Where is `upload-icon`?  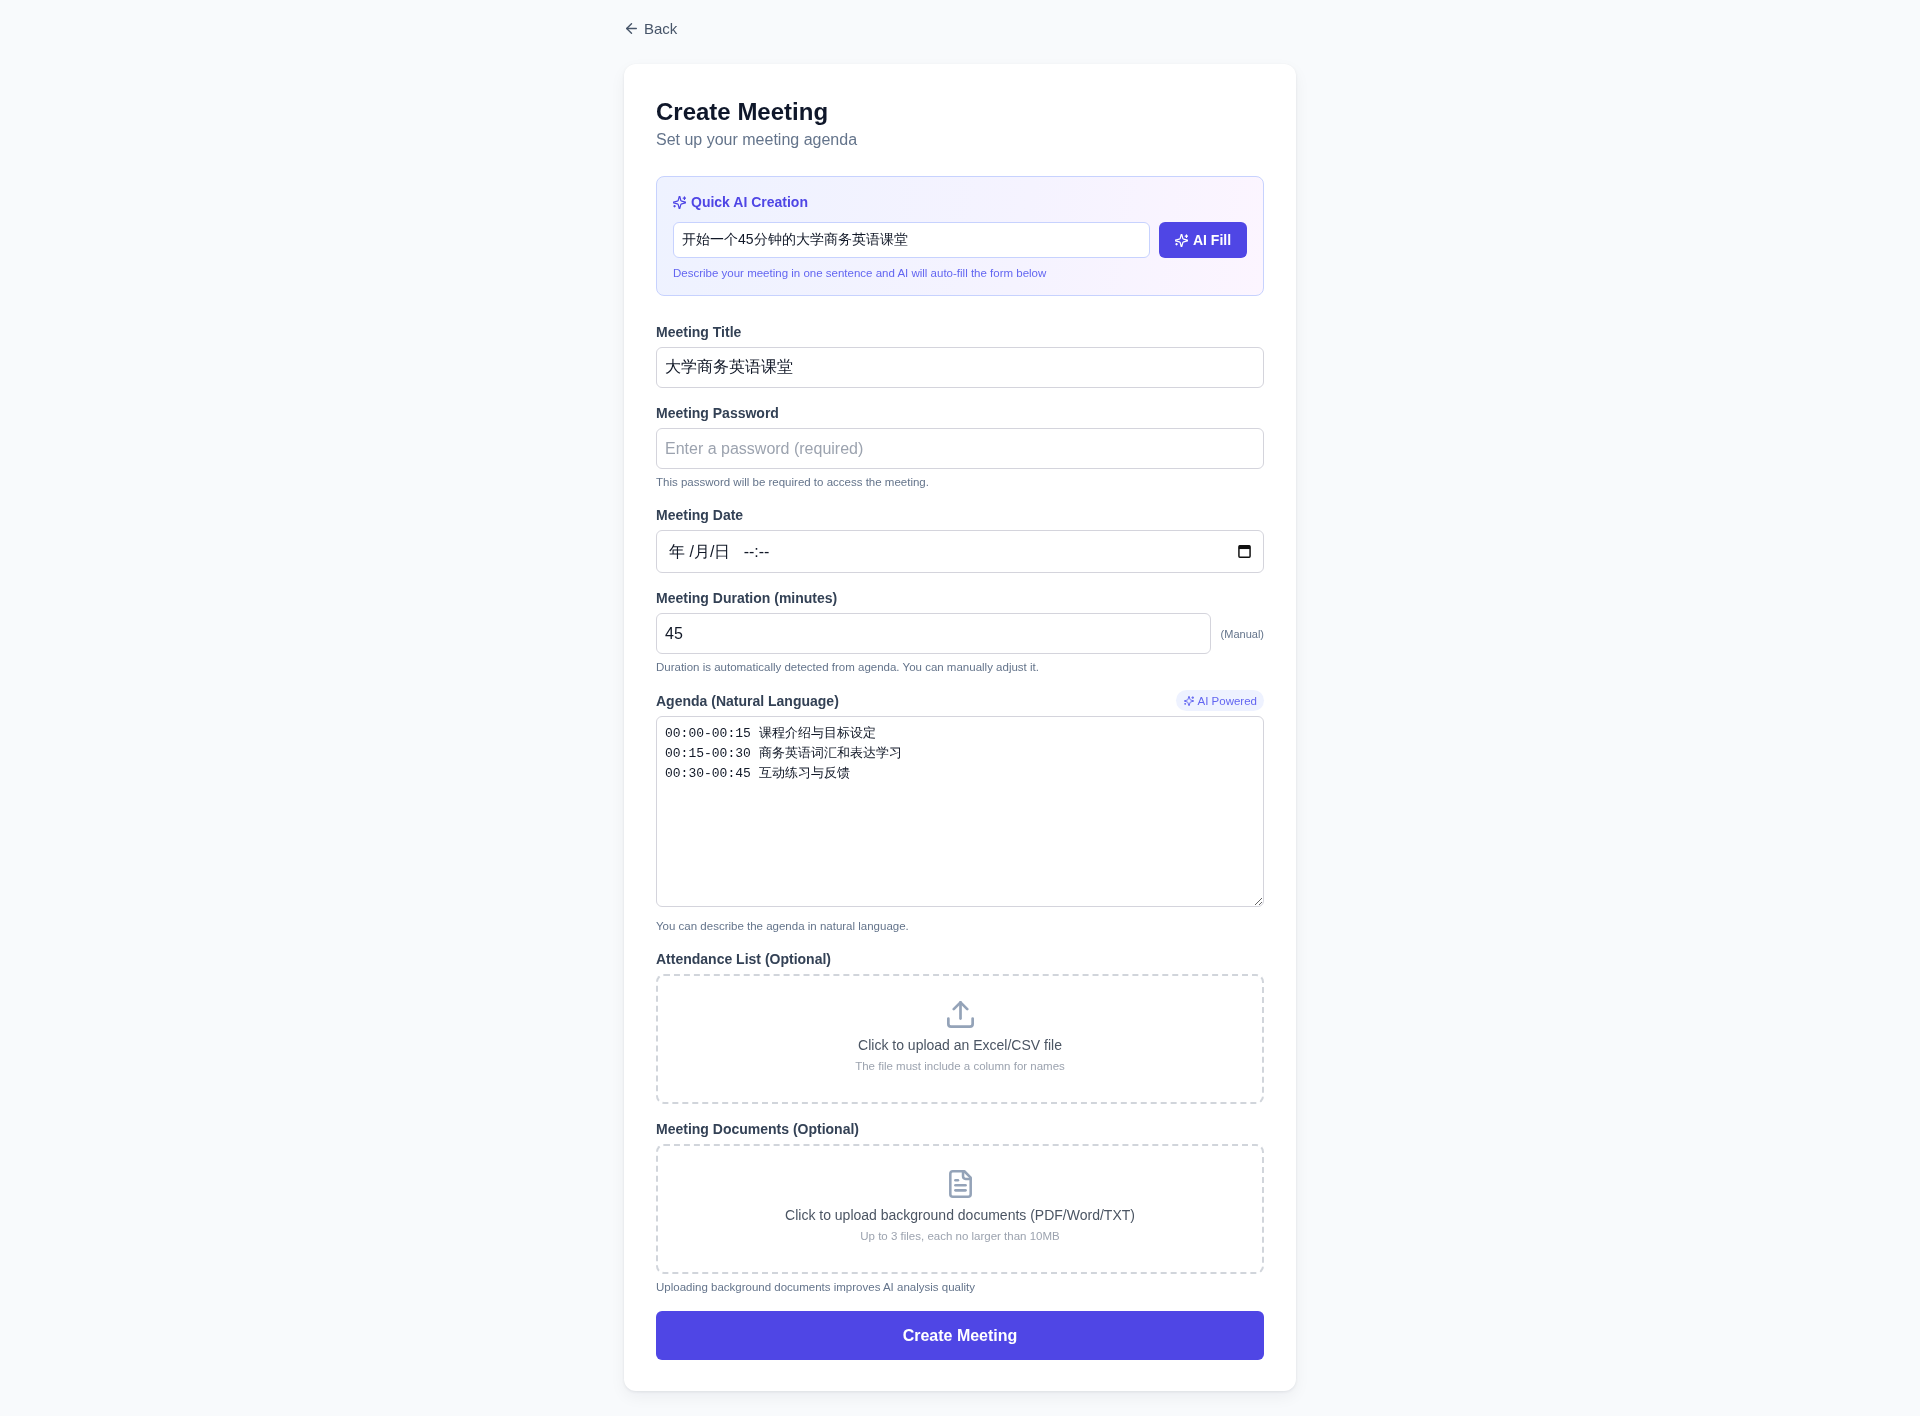
upload-icon is located at coordinates (960, 1014).